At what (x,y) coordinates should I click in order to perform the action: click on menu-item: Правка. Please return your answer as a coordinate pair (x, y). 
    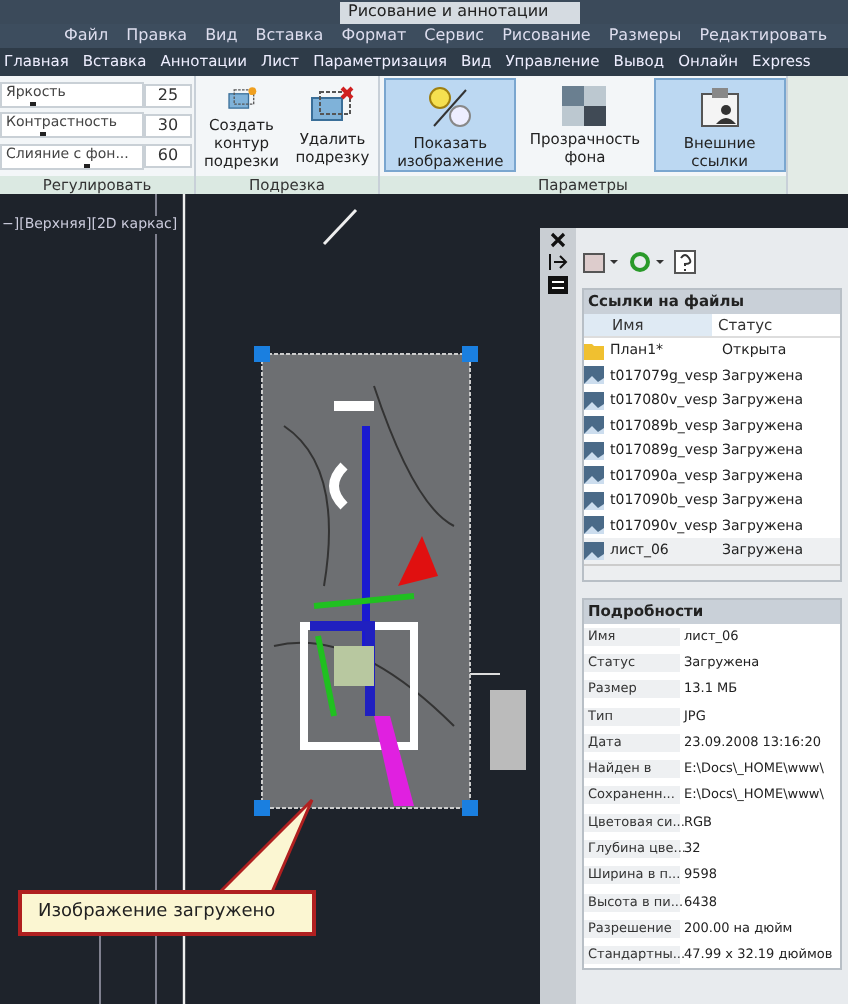
    Looking at the image, I should click on (157, 36).